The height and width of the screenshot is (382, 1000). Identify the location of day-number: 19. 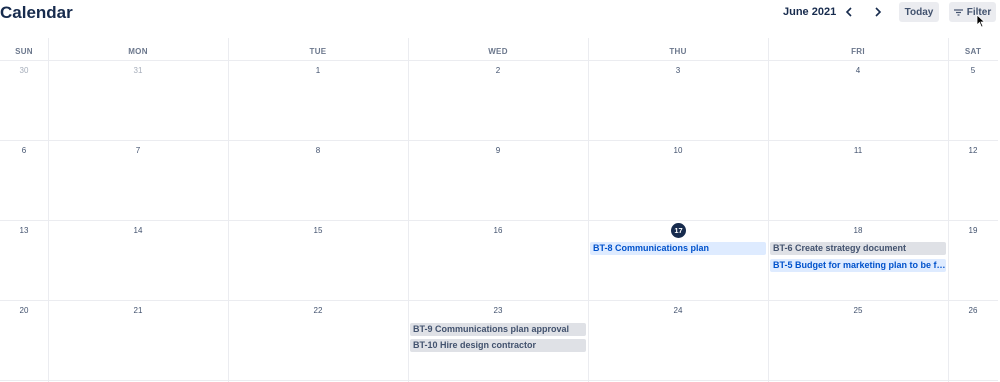
(973, 230).